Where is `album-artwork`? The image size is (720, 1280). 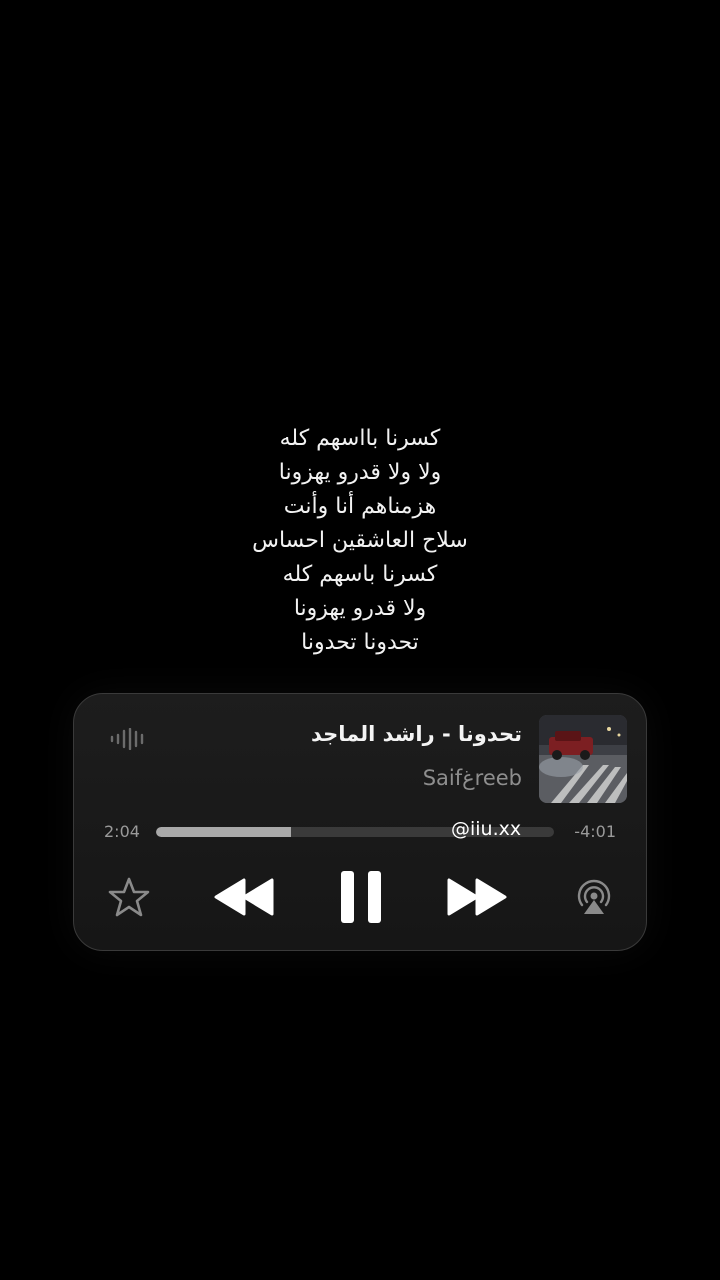
album-artwork is located at coordinates (583, 759).